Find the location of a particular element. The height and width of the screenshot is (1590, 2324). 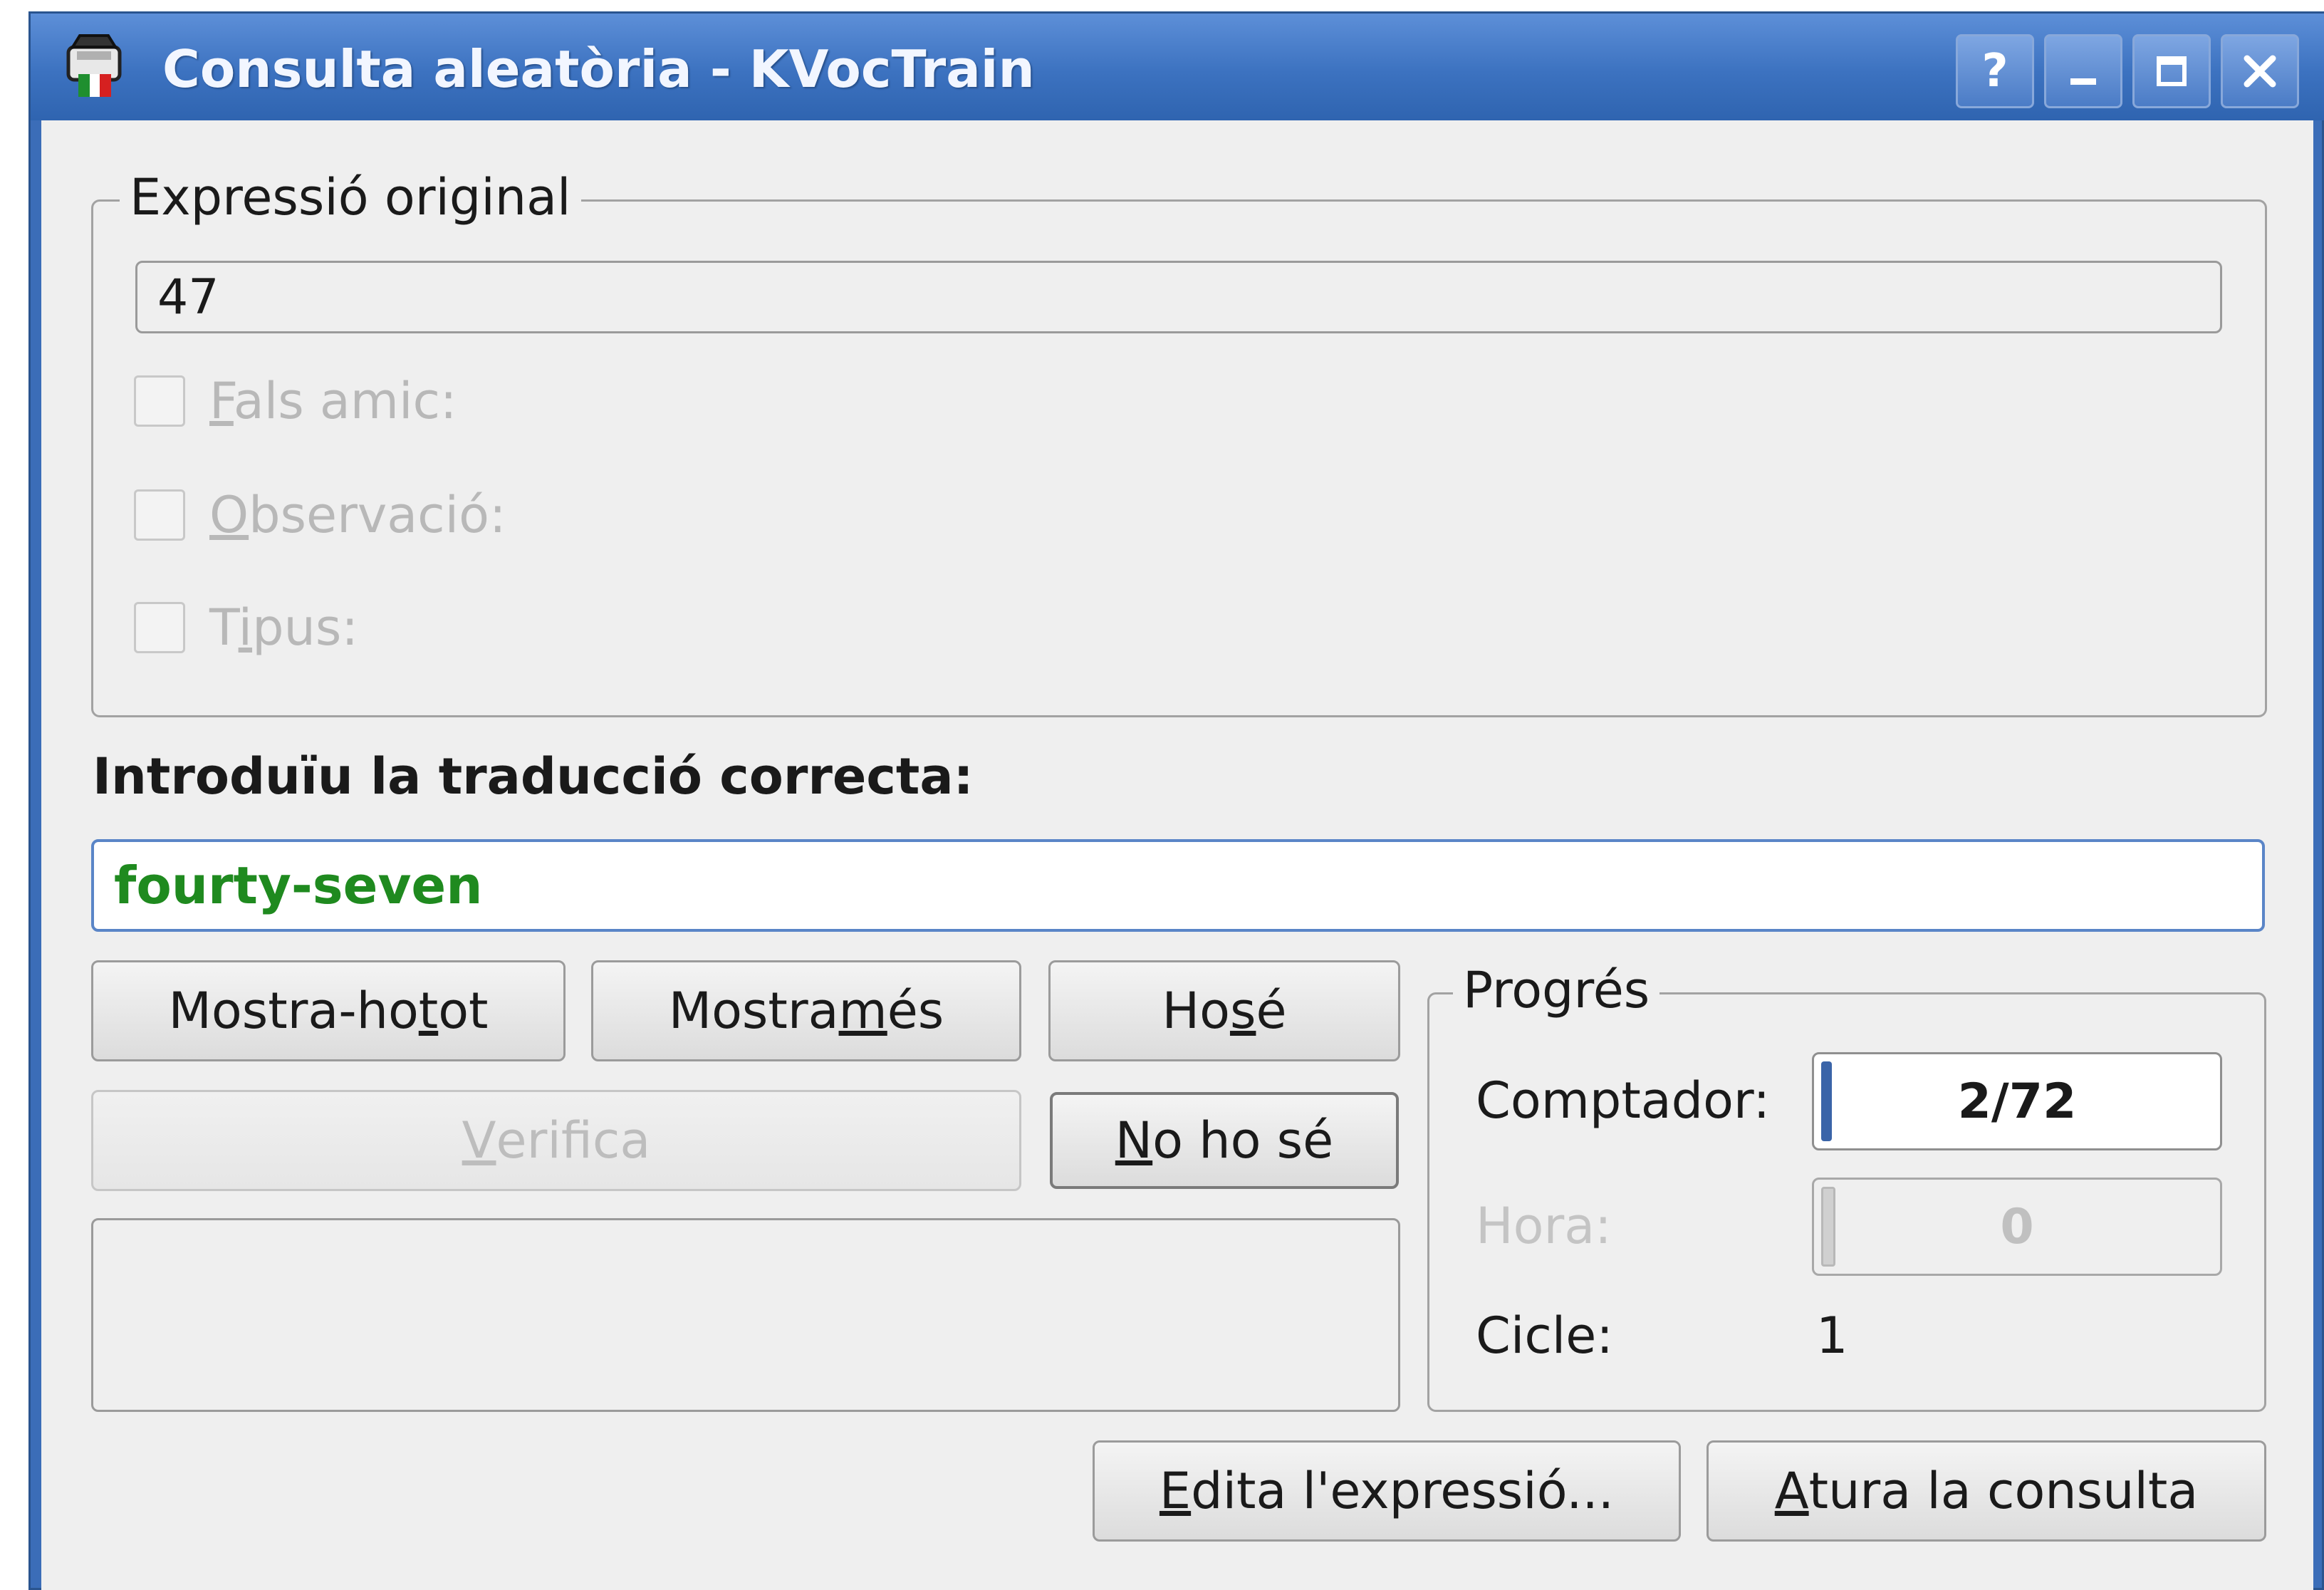

minimize-button is located at coordinates (2083, 71).